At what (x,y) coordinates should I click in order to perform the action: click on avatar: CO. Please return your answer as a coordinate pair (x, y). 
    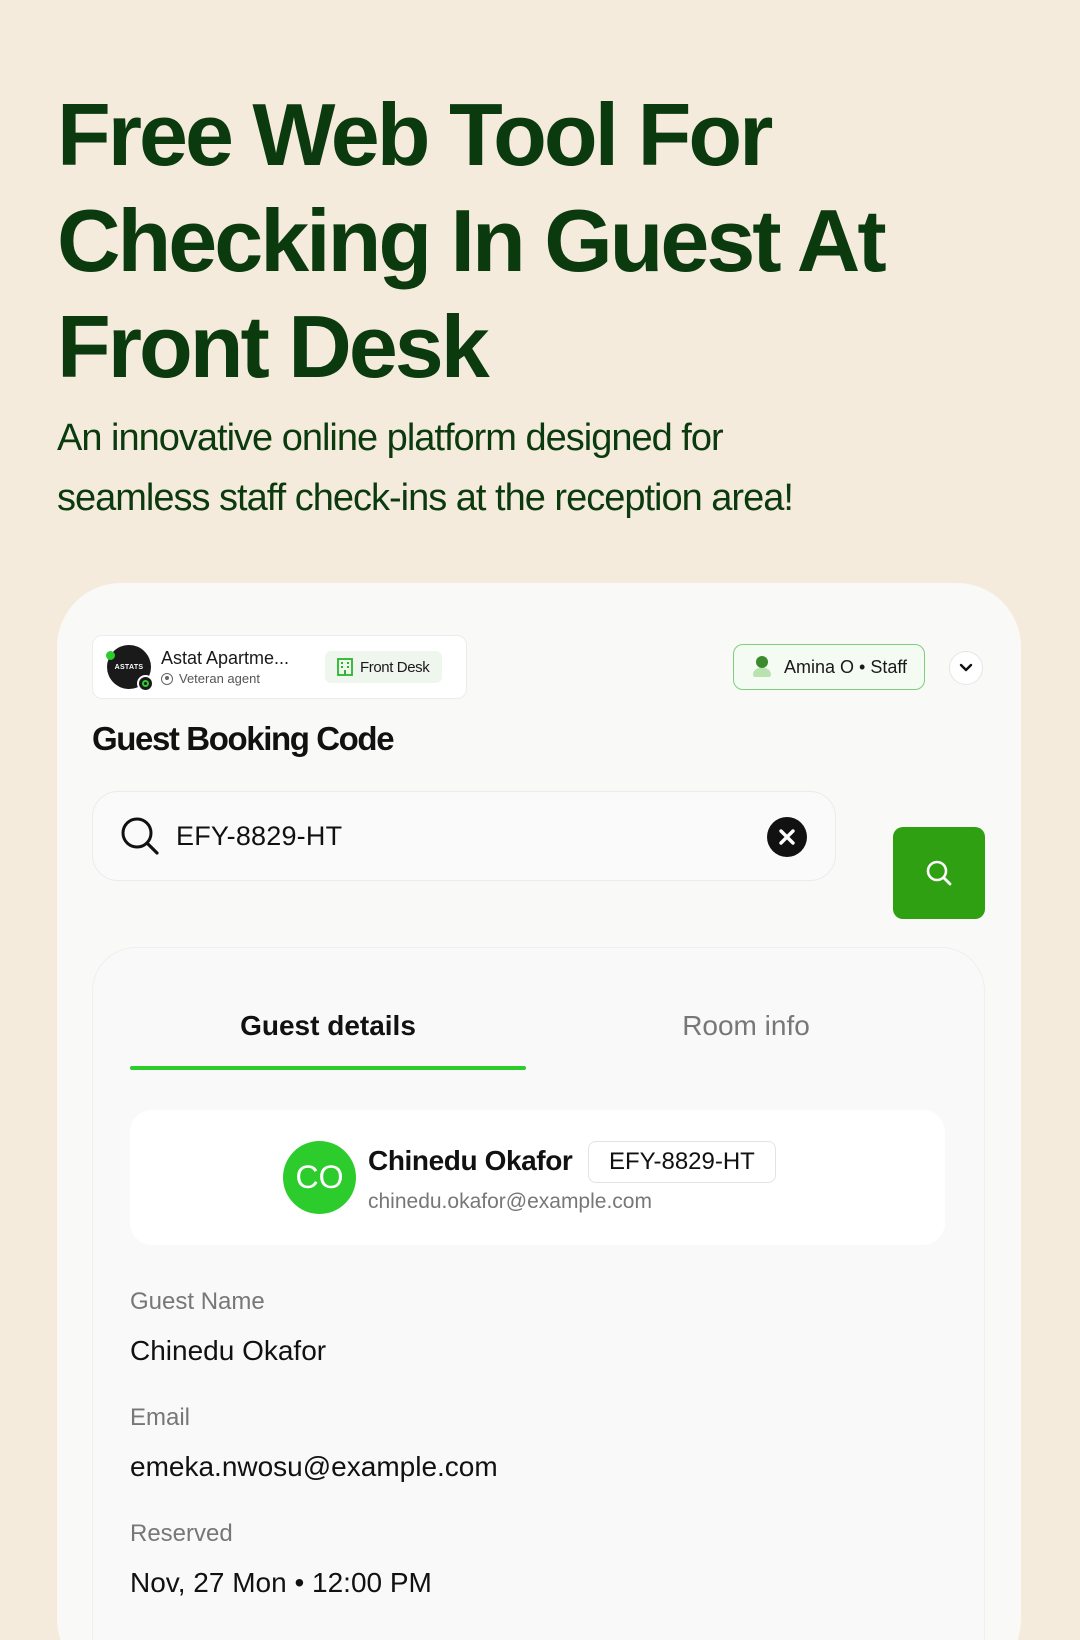
    Looking at the image, I should click on (319, 1177).